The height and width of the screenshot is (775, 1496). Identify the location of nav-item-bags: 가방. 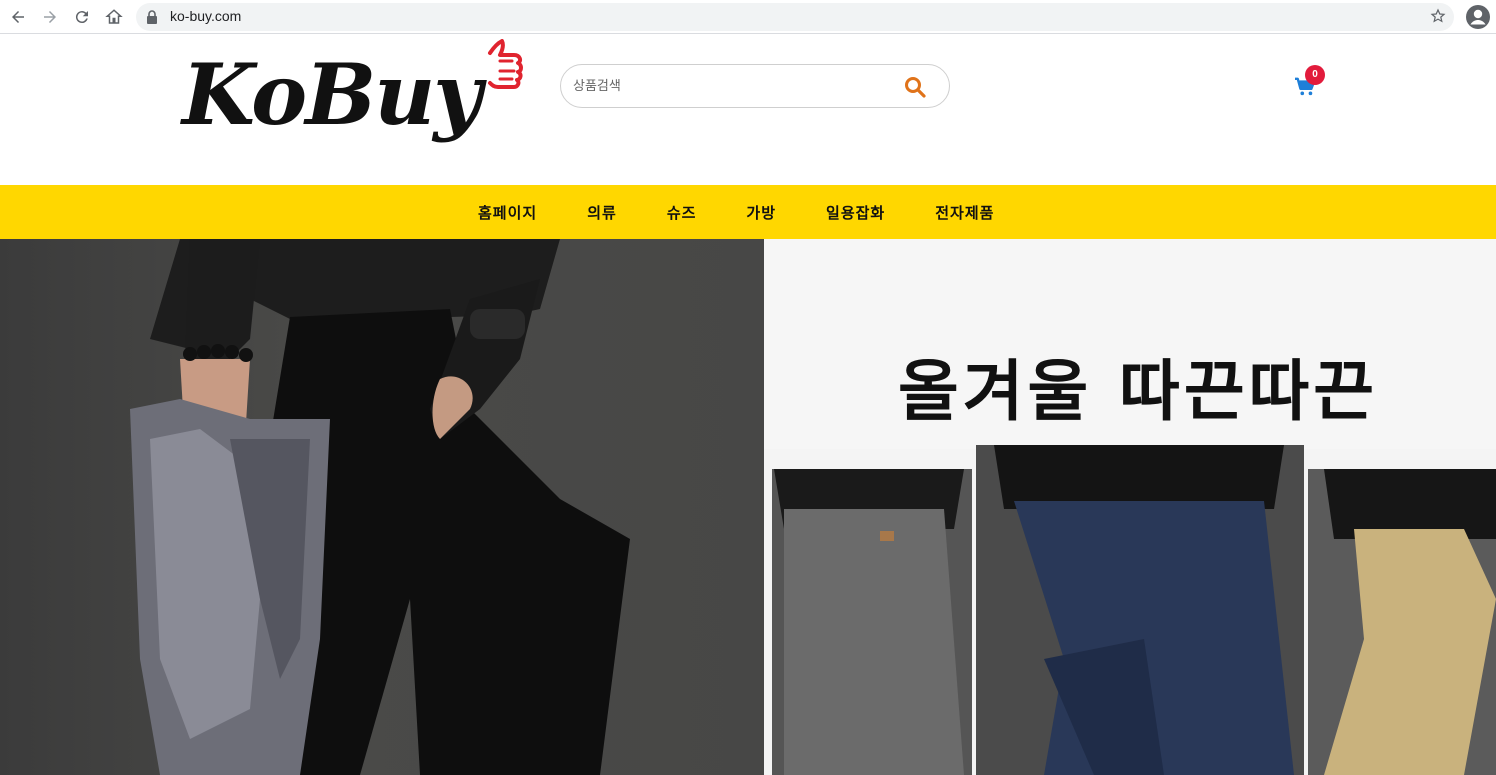
(761, 212).